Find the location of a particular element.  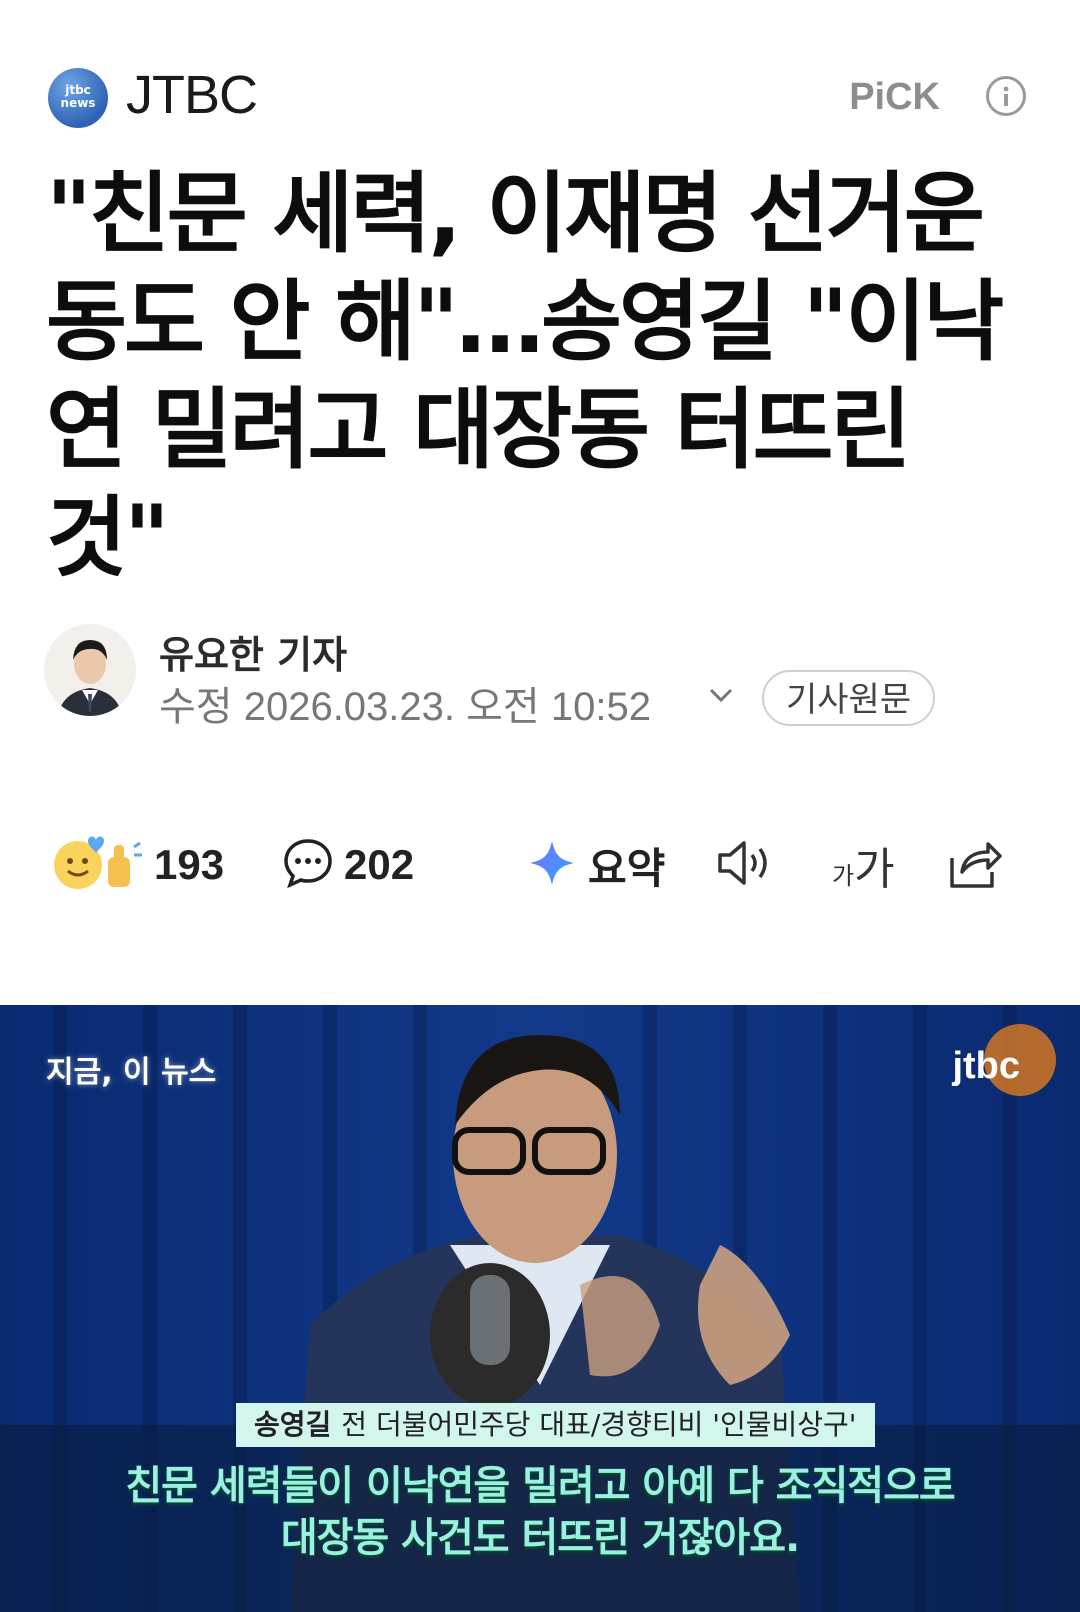

font-size-button: 가가 is located at coordinates (863, 865).